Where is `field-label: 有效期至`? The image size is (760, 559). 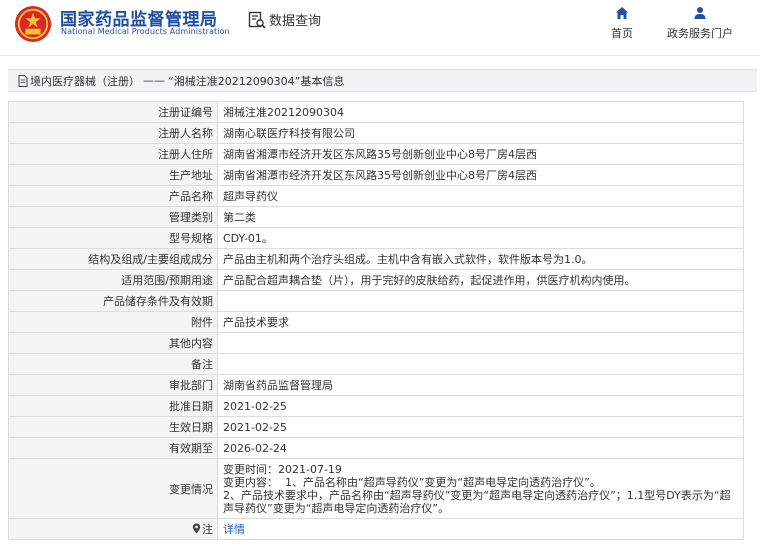
field-label: 有效期至 is located at coordinates (113, 448).